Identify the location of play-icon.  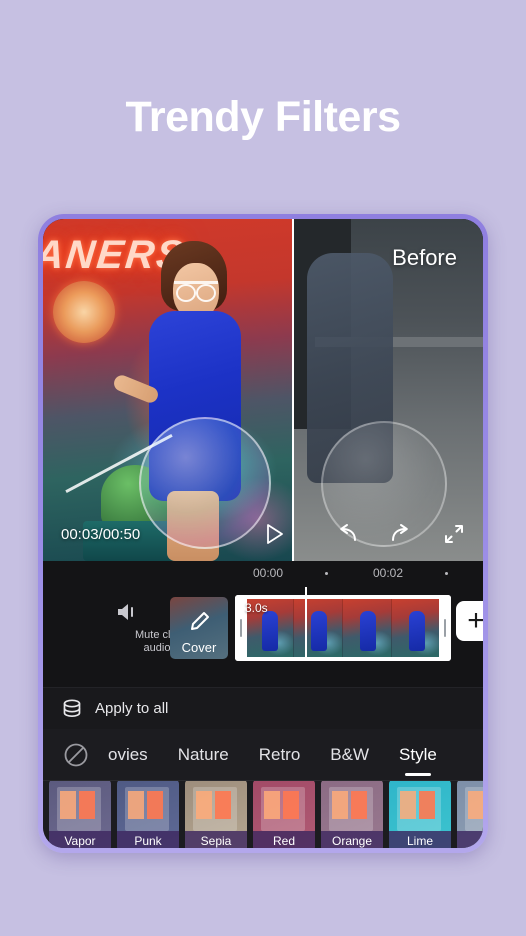
(275, 534).